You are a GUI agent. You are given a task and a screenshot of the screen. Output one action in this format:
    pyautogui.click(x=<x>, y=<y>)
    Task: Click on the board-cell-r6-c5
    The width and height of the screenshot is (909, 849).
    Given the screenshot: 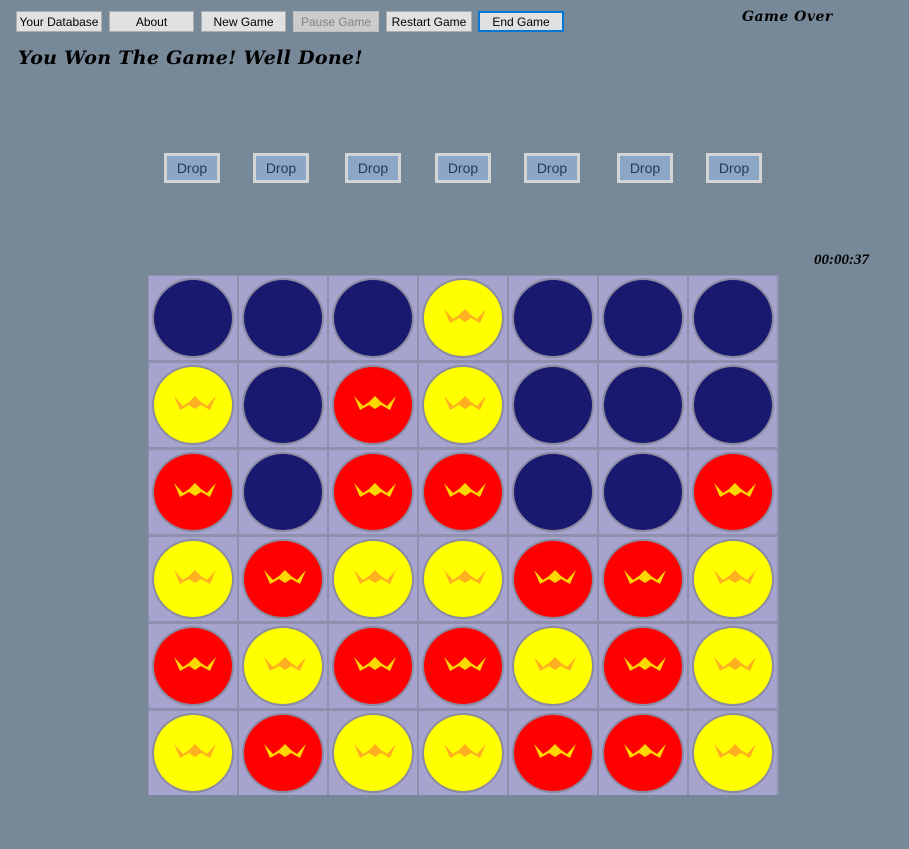 What is the action you would take?
    pyautogui.click(x=553, y=753)
    